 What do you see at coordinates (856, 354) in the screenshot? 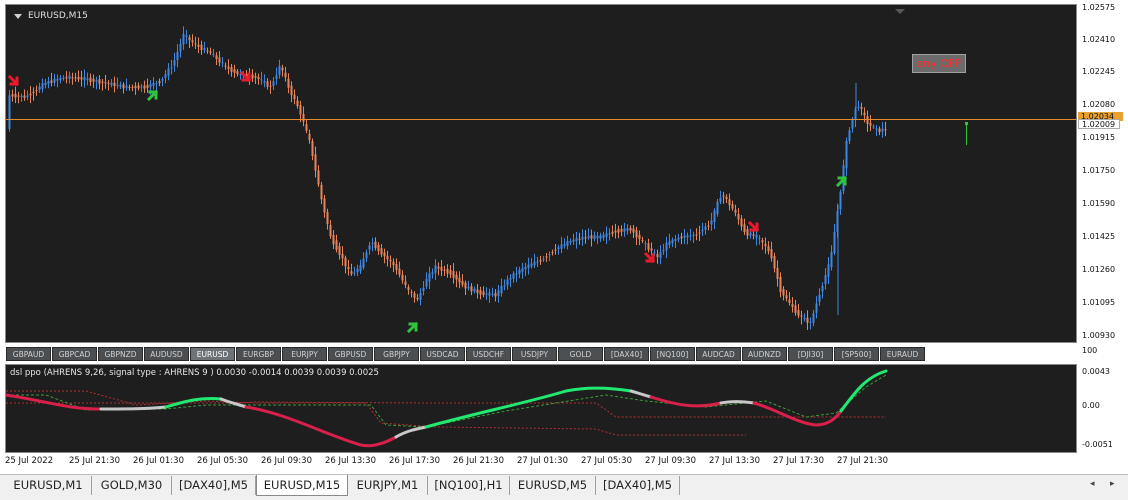
I see `symbol-button-sp500: [SP500]` at bounding box center [856, 354].